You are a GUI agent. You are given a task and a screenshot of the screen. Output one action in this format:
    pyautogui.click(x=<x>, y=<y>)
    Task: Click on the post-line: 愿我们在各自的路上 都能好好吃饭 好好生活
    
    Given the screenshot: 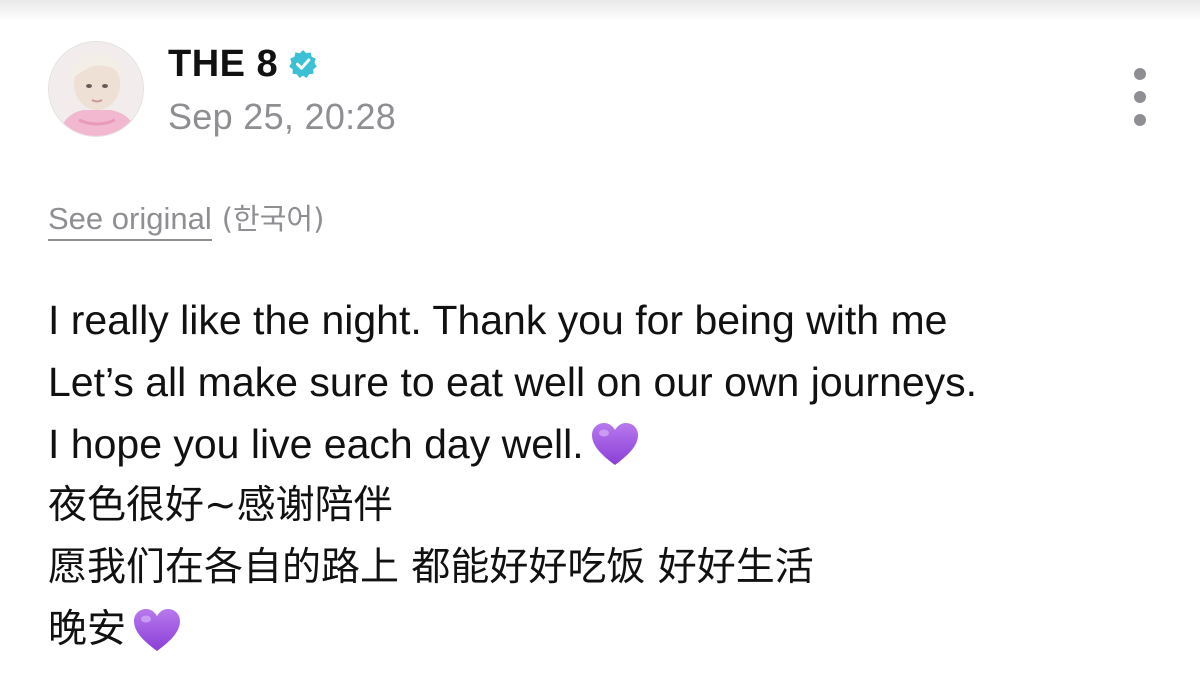 What is the action you would take?
    pyautogui.click(x=608, y=568)
    